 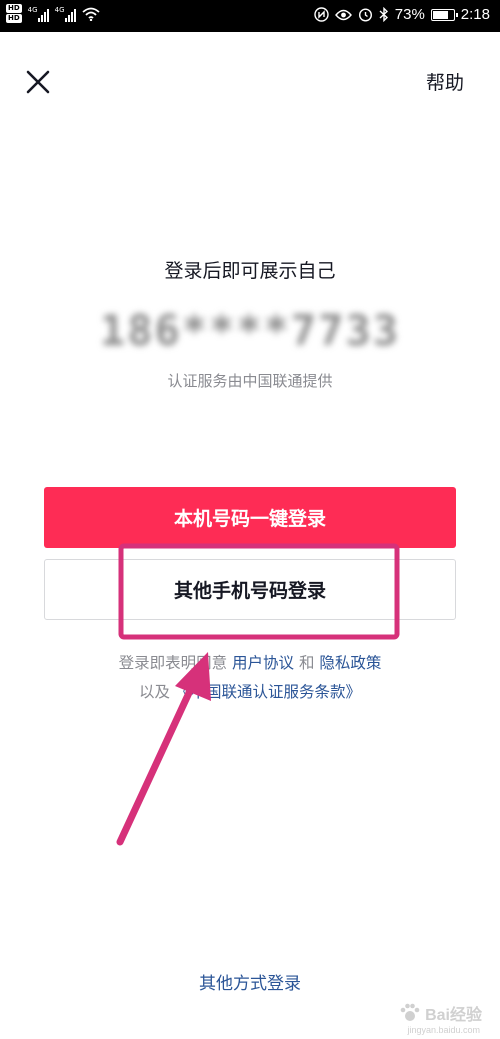 What do you see at coordinates (383, 14) in the screenshot?
I see `bluetooth-icon` at bounding box center [383, 14].